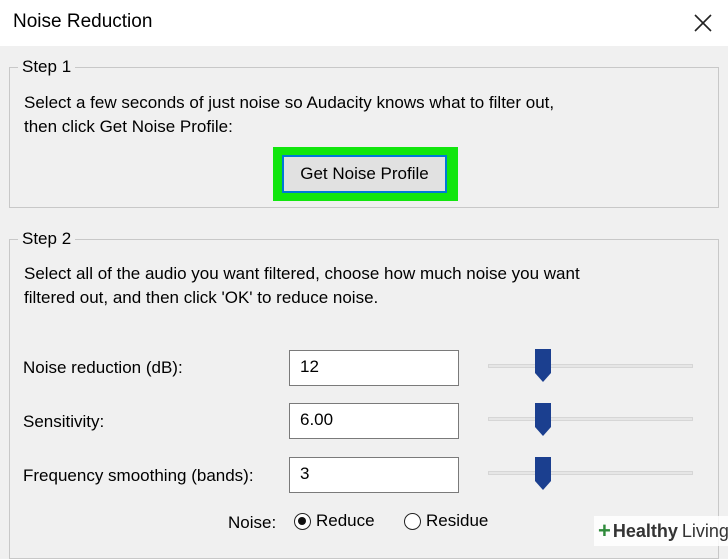 The width and height of the screenshot is (728, 559). I want to click on sensitivity-input: 6.00, so click(374, 421).